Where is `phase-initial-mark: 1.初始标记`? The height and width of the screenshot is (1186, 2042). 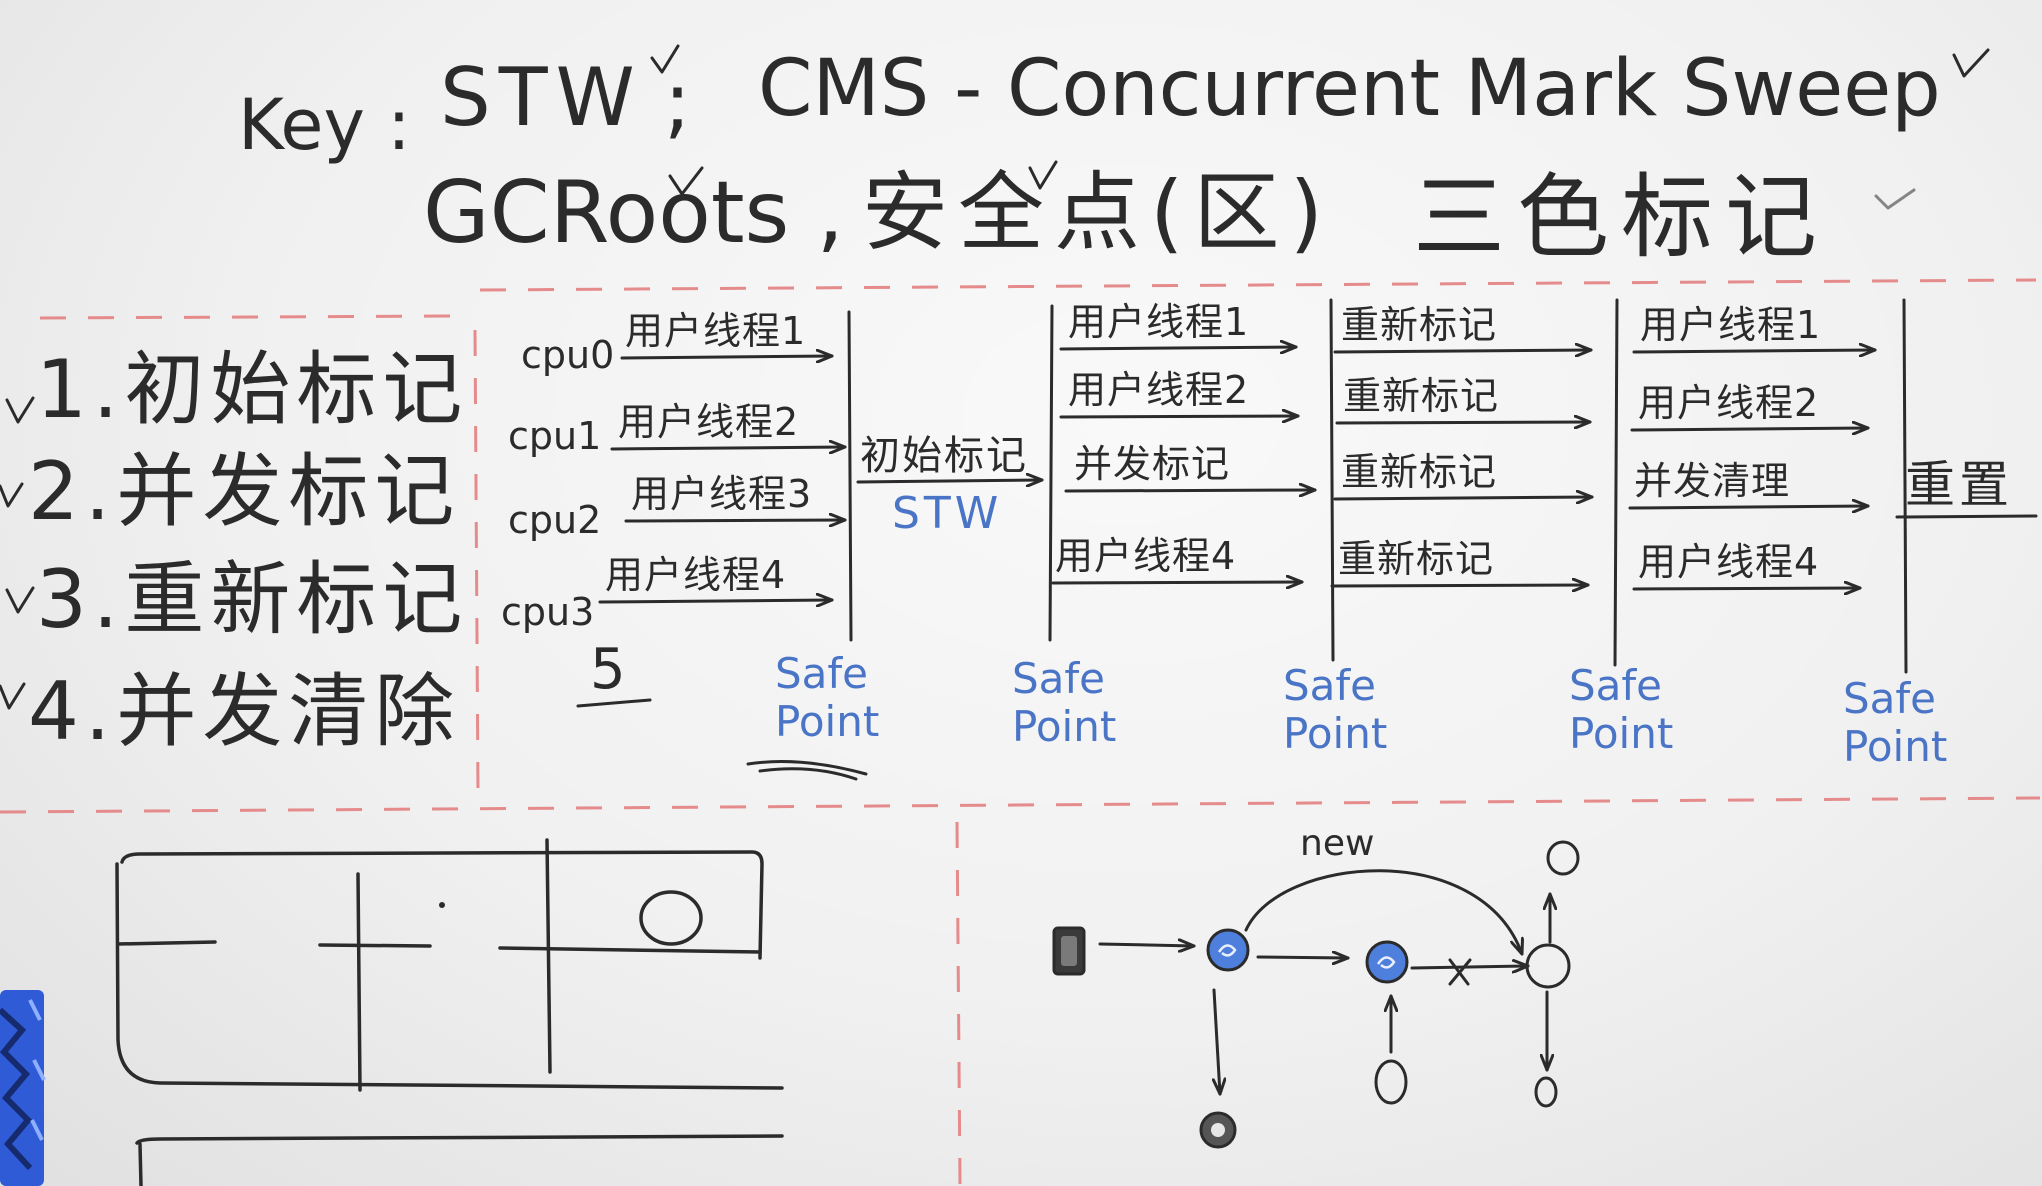
phase-initial-mark: 1.初始标记 is located at coordinates (252, 389).